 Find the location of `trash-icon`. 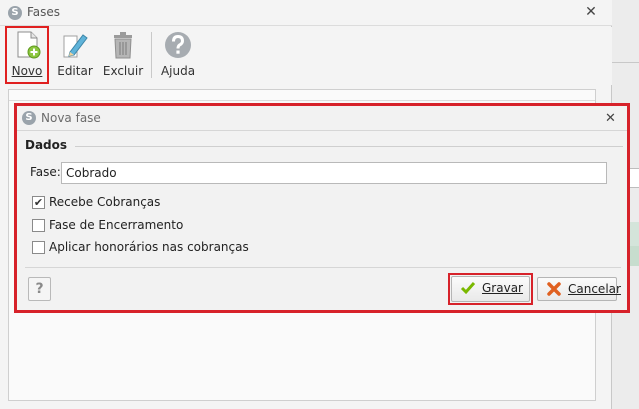

trash-icon is located at coordinates (123, 45).